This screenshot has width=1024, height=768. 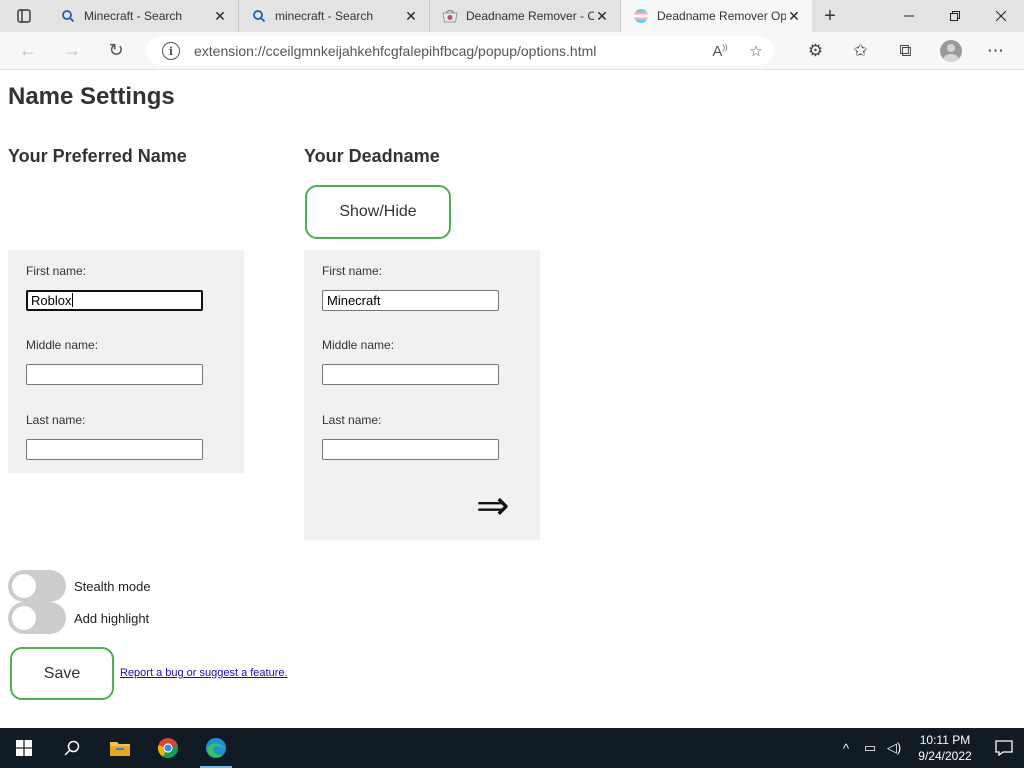 What do you see at coordinates (133, 16) in the screenshot?
I see `tab-title: Minecraft - Search` at bounding box center [133, 16].